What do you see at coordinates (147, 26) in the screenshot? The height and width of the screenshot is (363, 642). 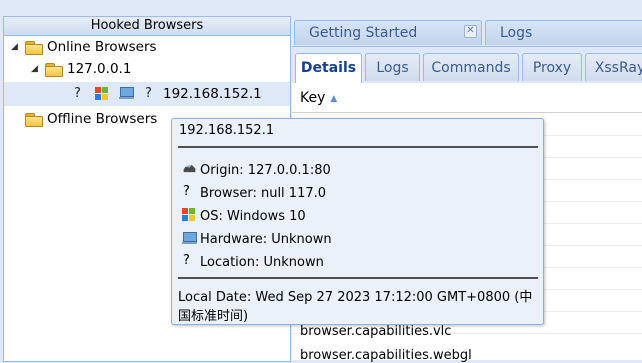 I see `panel-title: Hooked Browsers` at bounding box center [147, 26].